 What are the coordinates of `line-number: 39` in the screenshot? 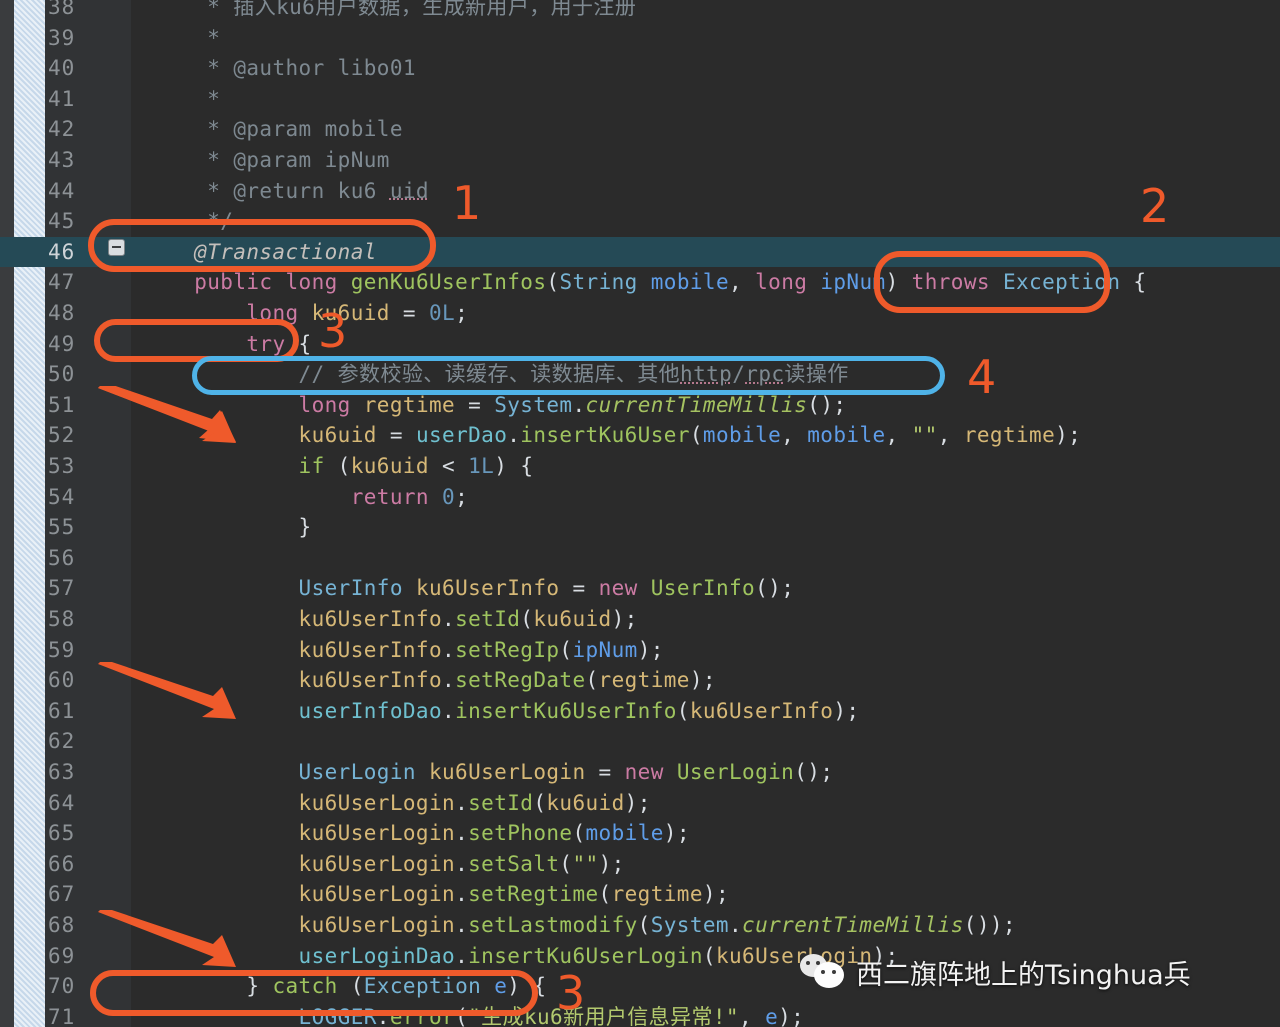 It's located at (62, 37).